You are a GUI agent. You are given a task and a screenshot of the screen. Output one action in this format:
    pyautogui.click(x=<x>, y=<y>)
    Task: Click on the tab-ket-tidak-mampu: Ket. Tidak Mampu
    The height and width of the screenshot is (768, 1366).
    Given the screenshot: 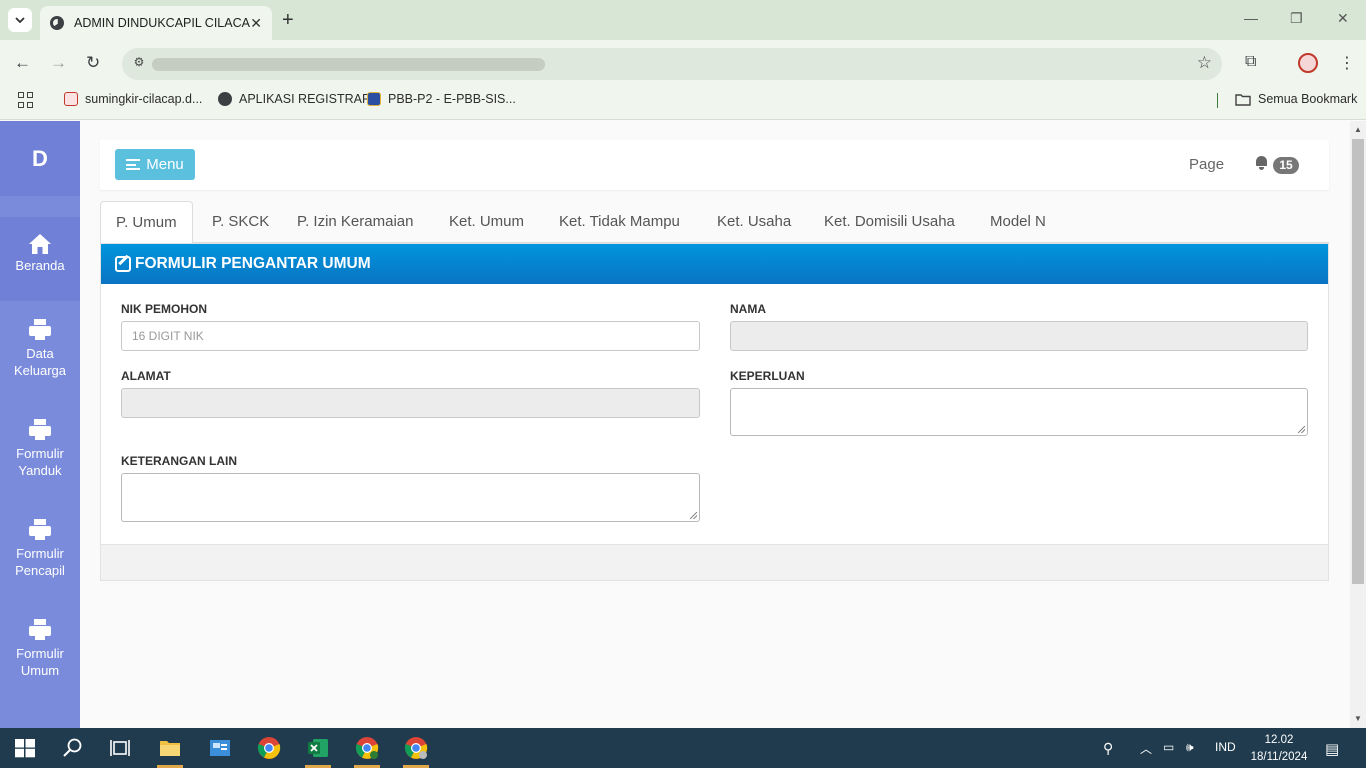 What is the action you would take?
    pyautogui.click(x=619, y=222)
    